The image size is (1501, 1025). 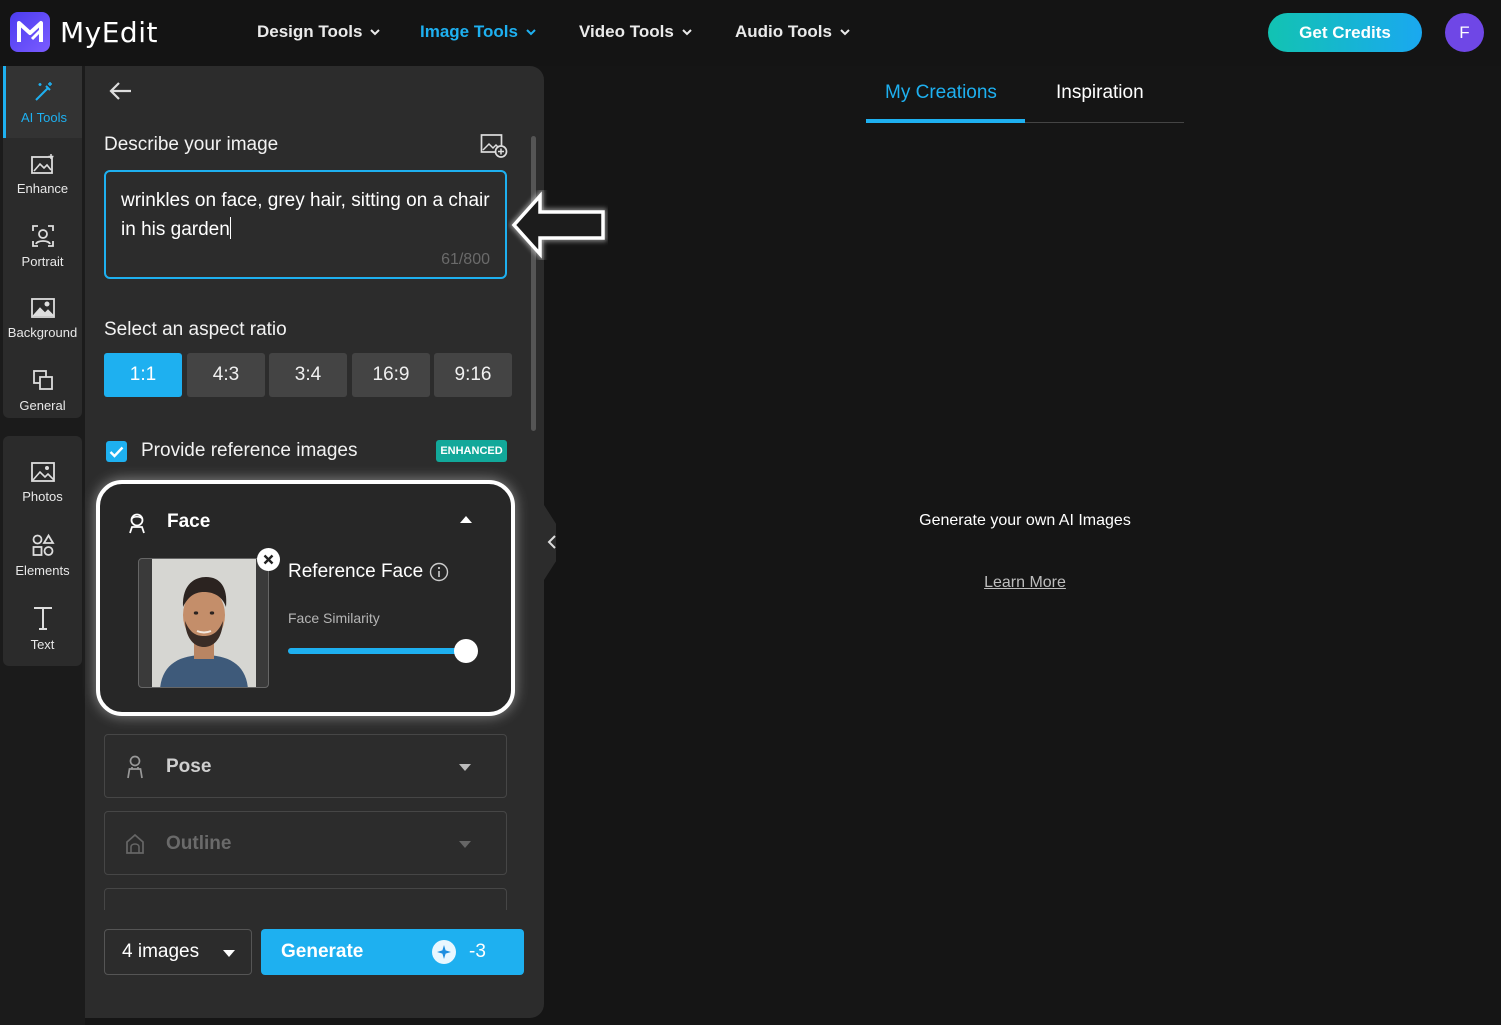 What do you see at coordinates (626, 31) in the screenshot?
I see `nav-label: Video Tools` at bounding box center [626, 31].